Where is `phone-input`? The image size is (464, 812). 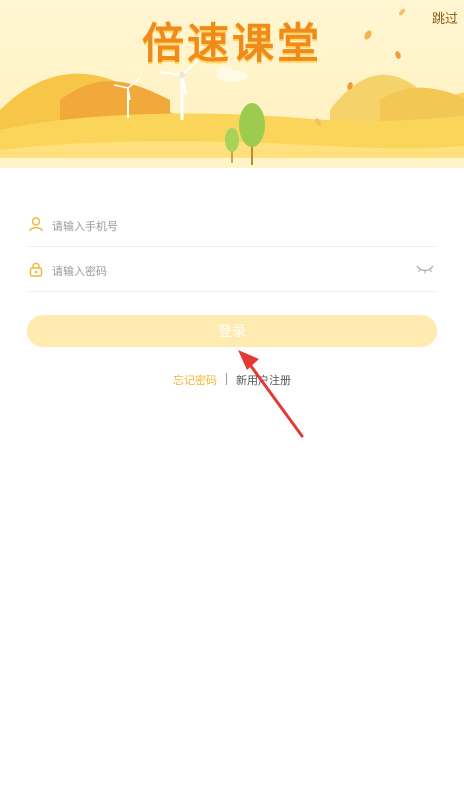 phone-input is located at coordinates (232, 226).